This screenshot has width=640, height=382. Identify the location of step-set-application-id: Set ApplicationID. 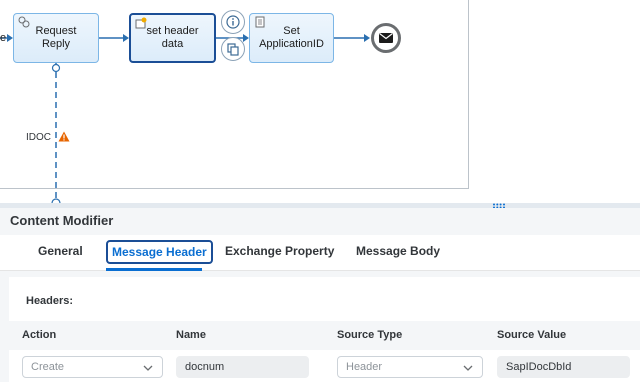
(291, 38).